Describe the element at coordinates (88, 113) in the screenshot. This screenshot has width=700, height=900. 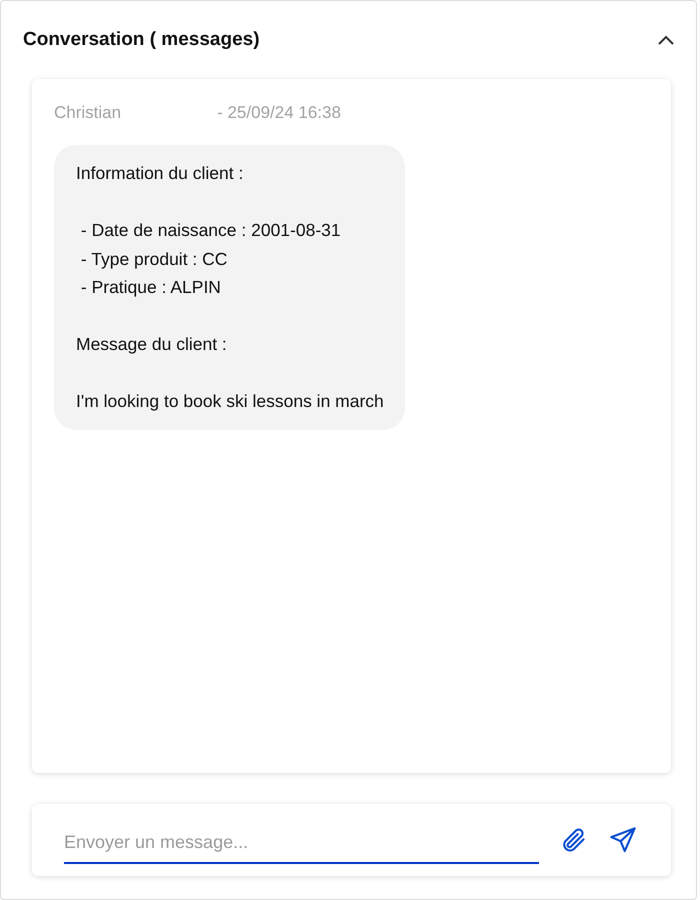
I see `author-name: Christian` at that location.